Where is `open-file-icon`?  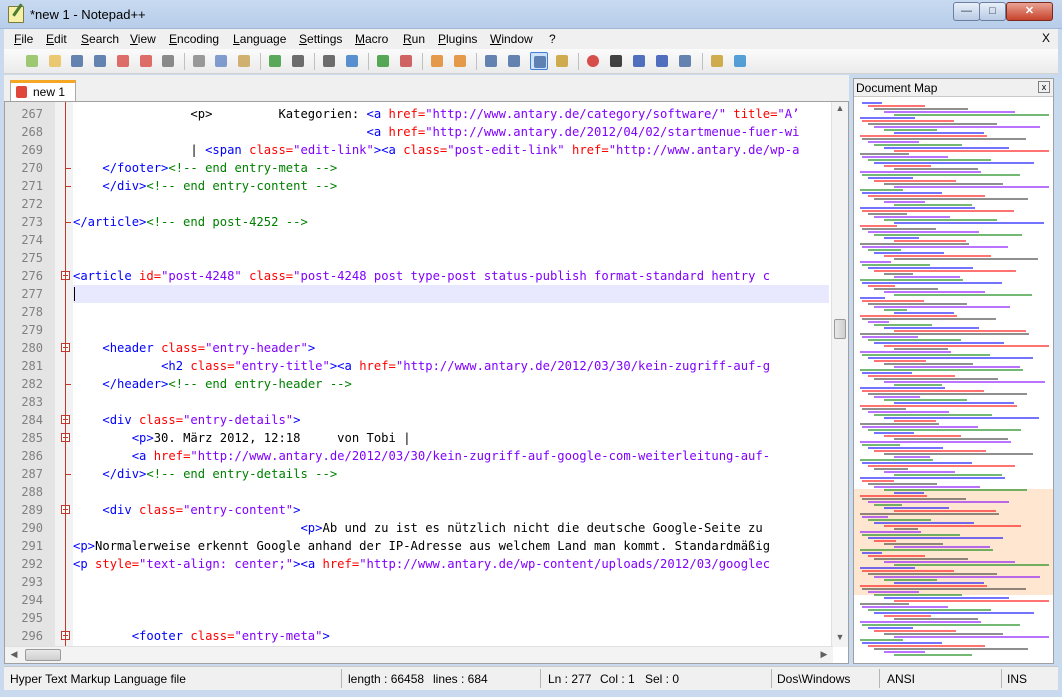 open-file-icon is located at coordinates (55, 61).